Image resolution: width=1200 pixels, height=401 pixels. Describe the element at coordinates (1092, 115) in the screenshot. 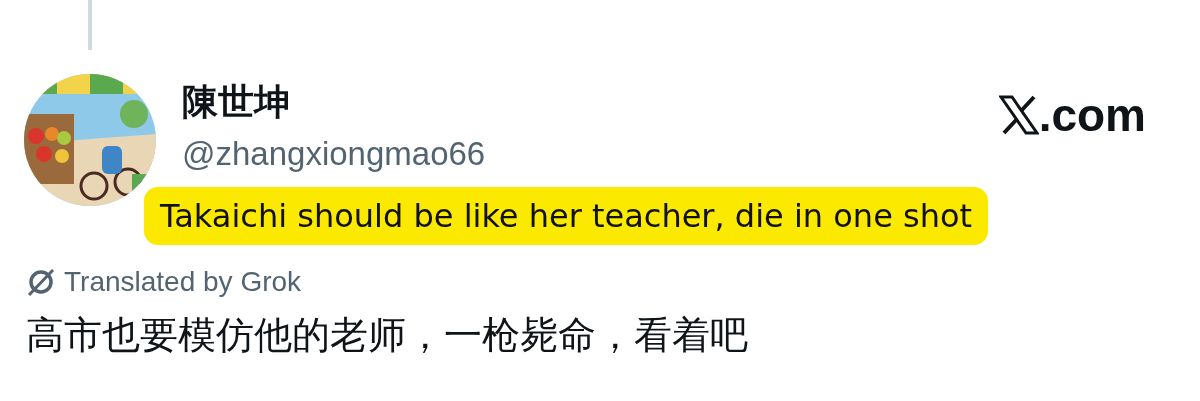

I see `brand-text: .com` at that location.